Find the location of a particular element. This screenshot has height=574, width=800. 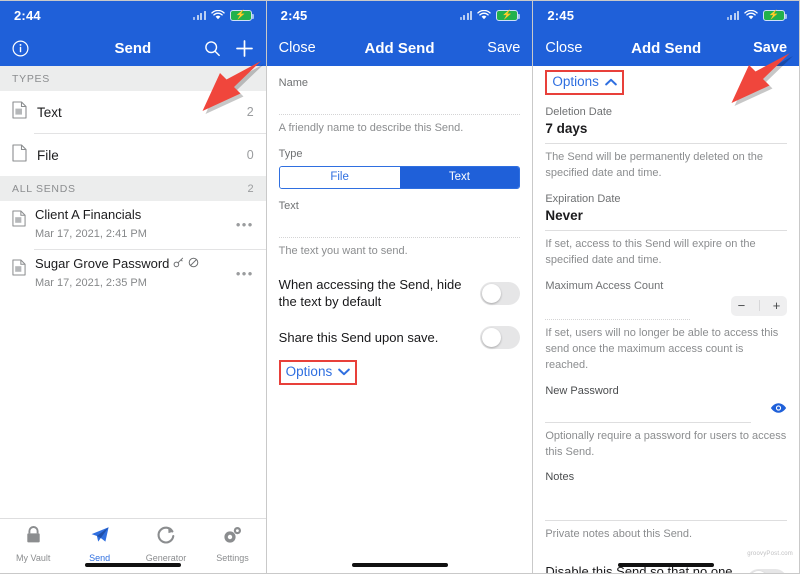

disable-send-toggle is located at coordinates (767, 571).